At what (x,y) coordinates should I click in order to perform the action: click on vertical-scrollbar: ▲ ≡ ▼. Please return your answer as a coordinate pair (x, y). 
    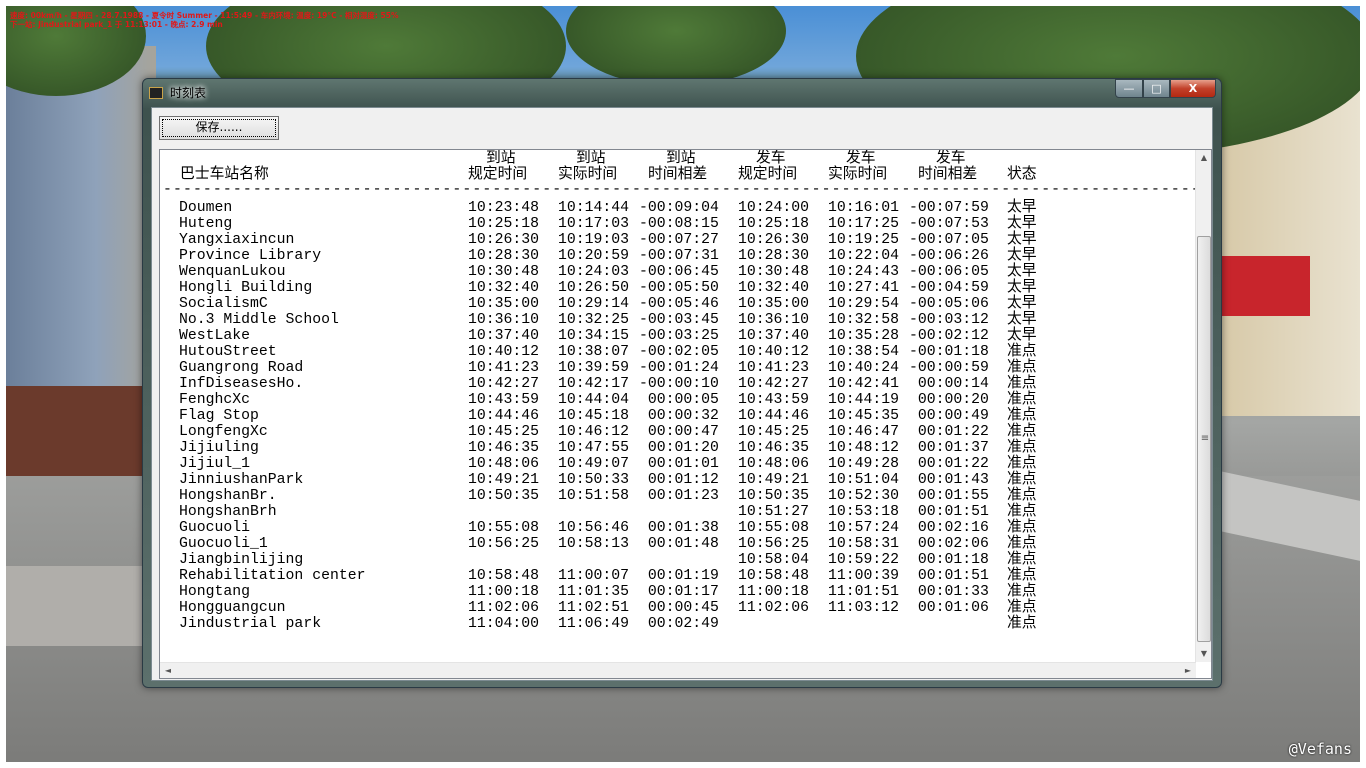
    Looking at the image, I should click on (1203, 406).